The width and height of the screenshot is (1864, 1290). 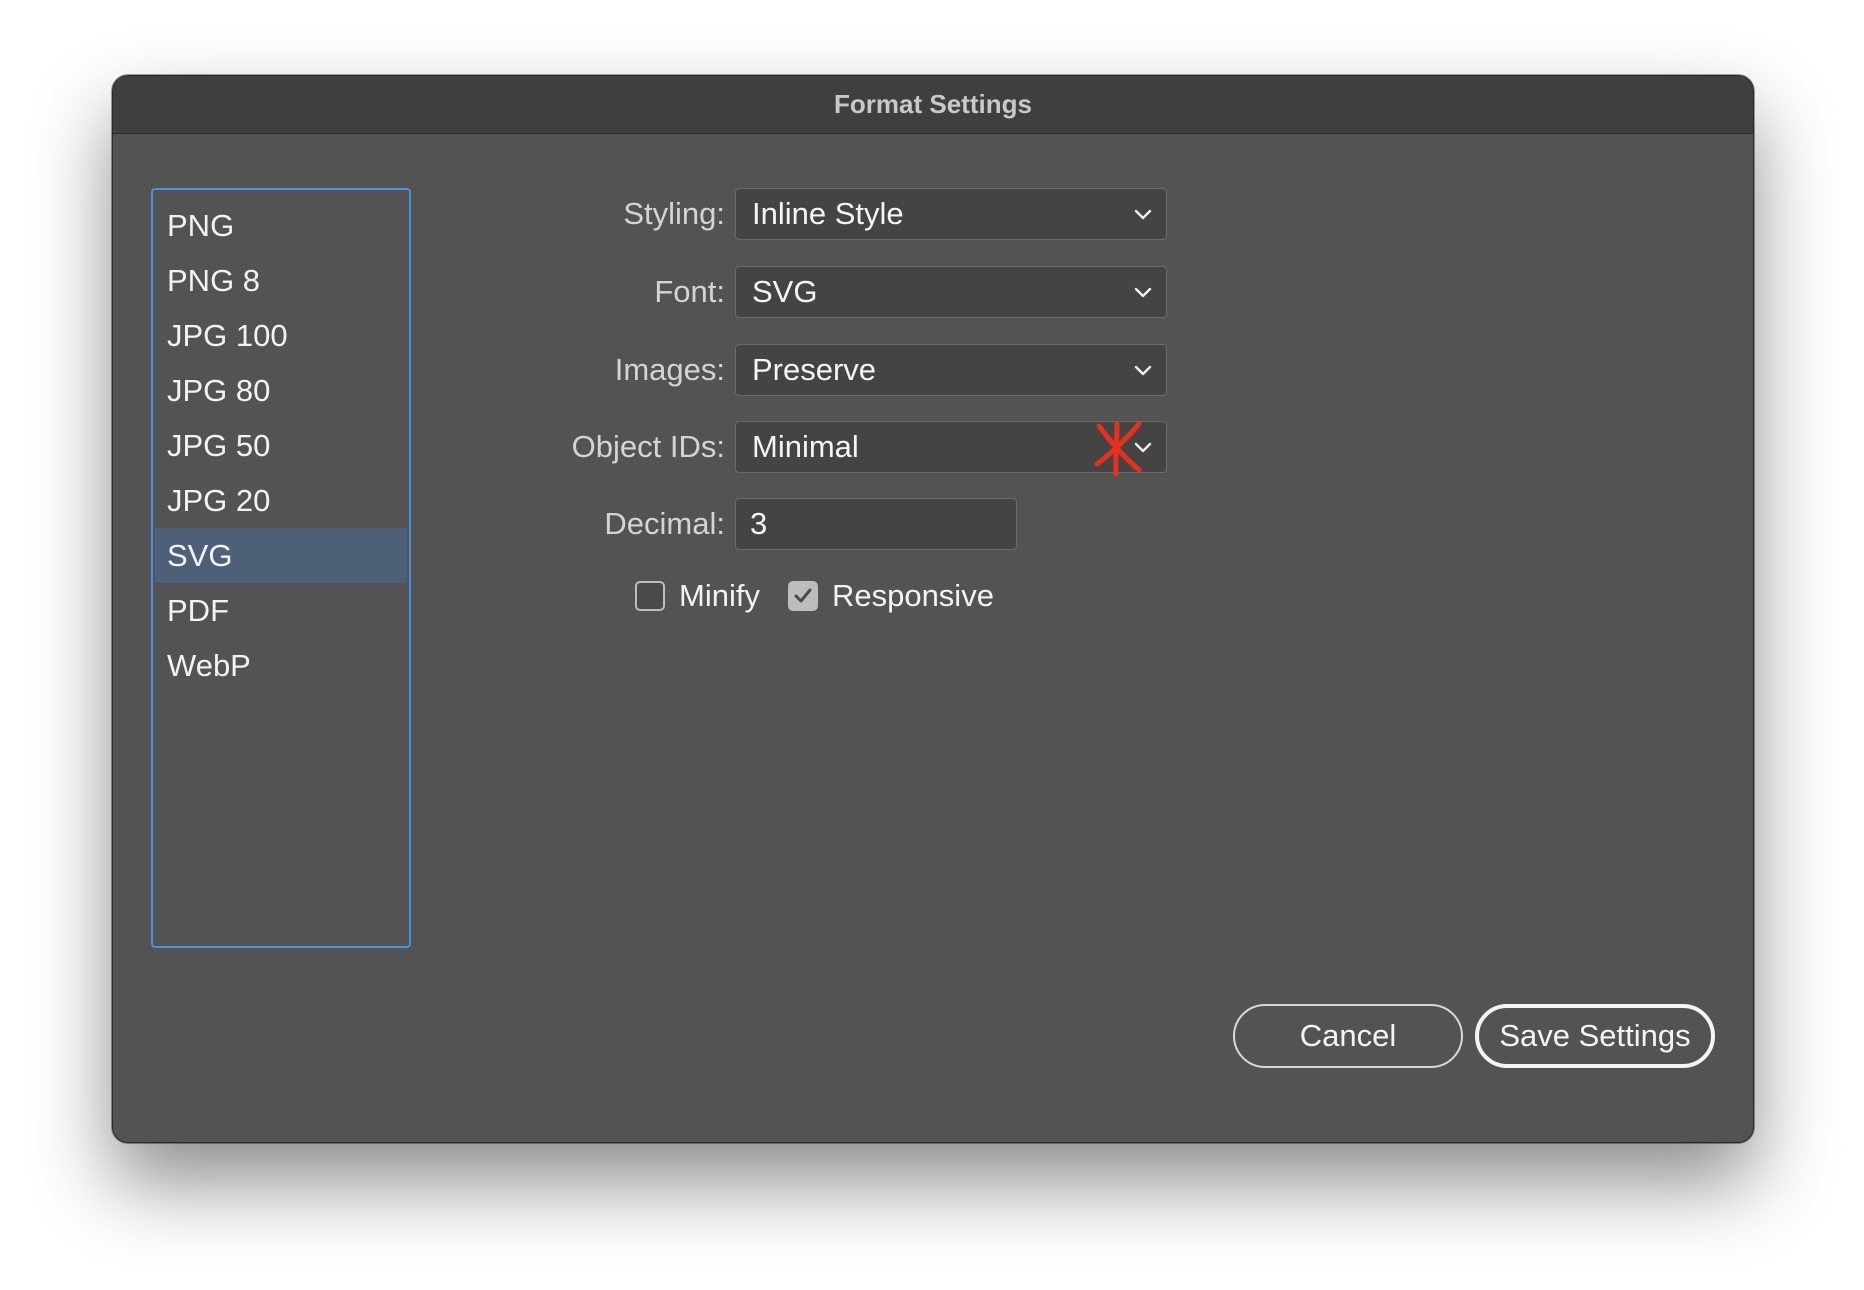 I want to click on object-ids-label: Object IDs:, so click(x=648, y=446).